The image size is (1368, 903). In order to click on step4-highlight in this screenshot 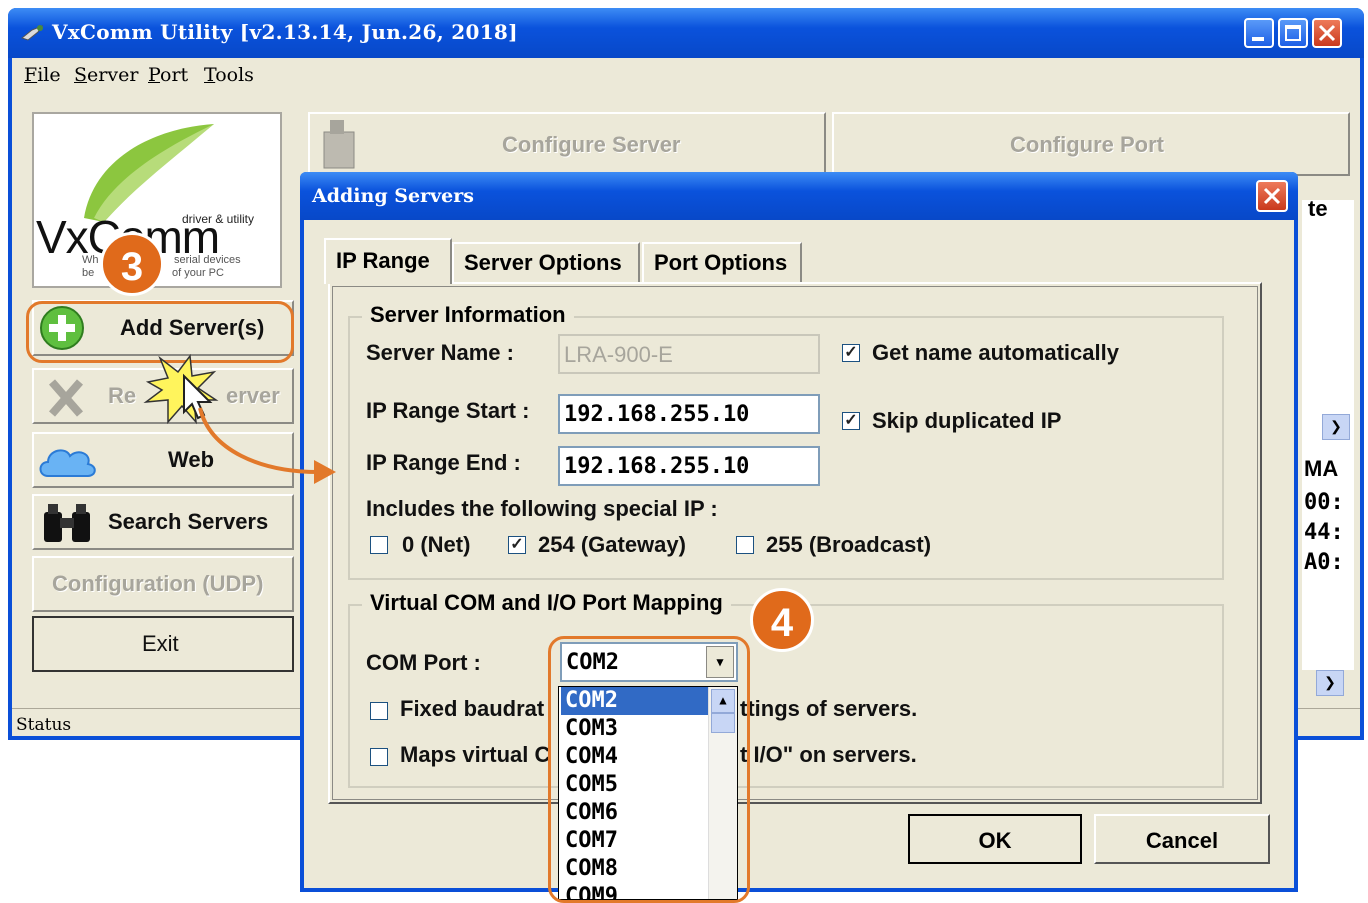, I will do `click(649, 769)`.